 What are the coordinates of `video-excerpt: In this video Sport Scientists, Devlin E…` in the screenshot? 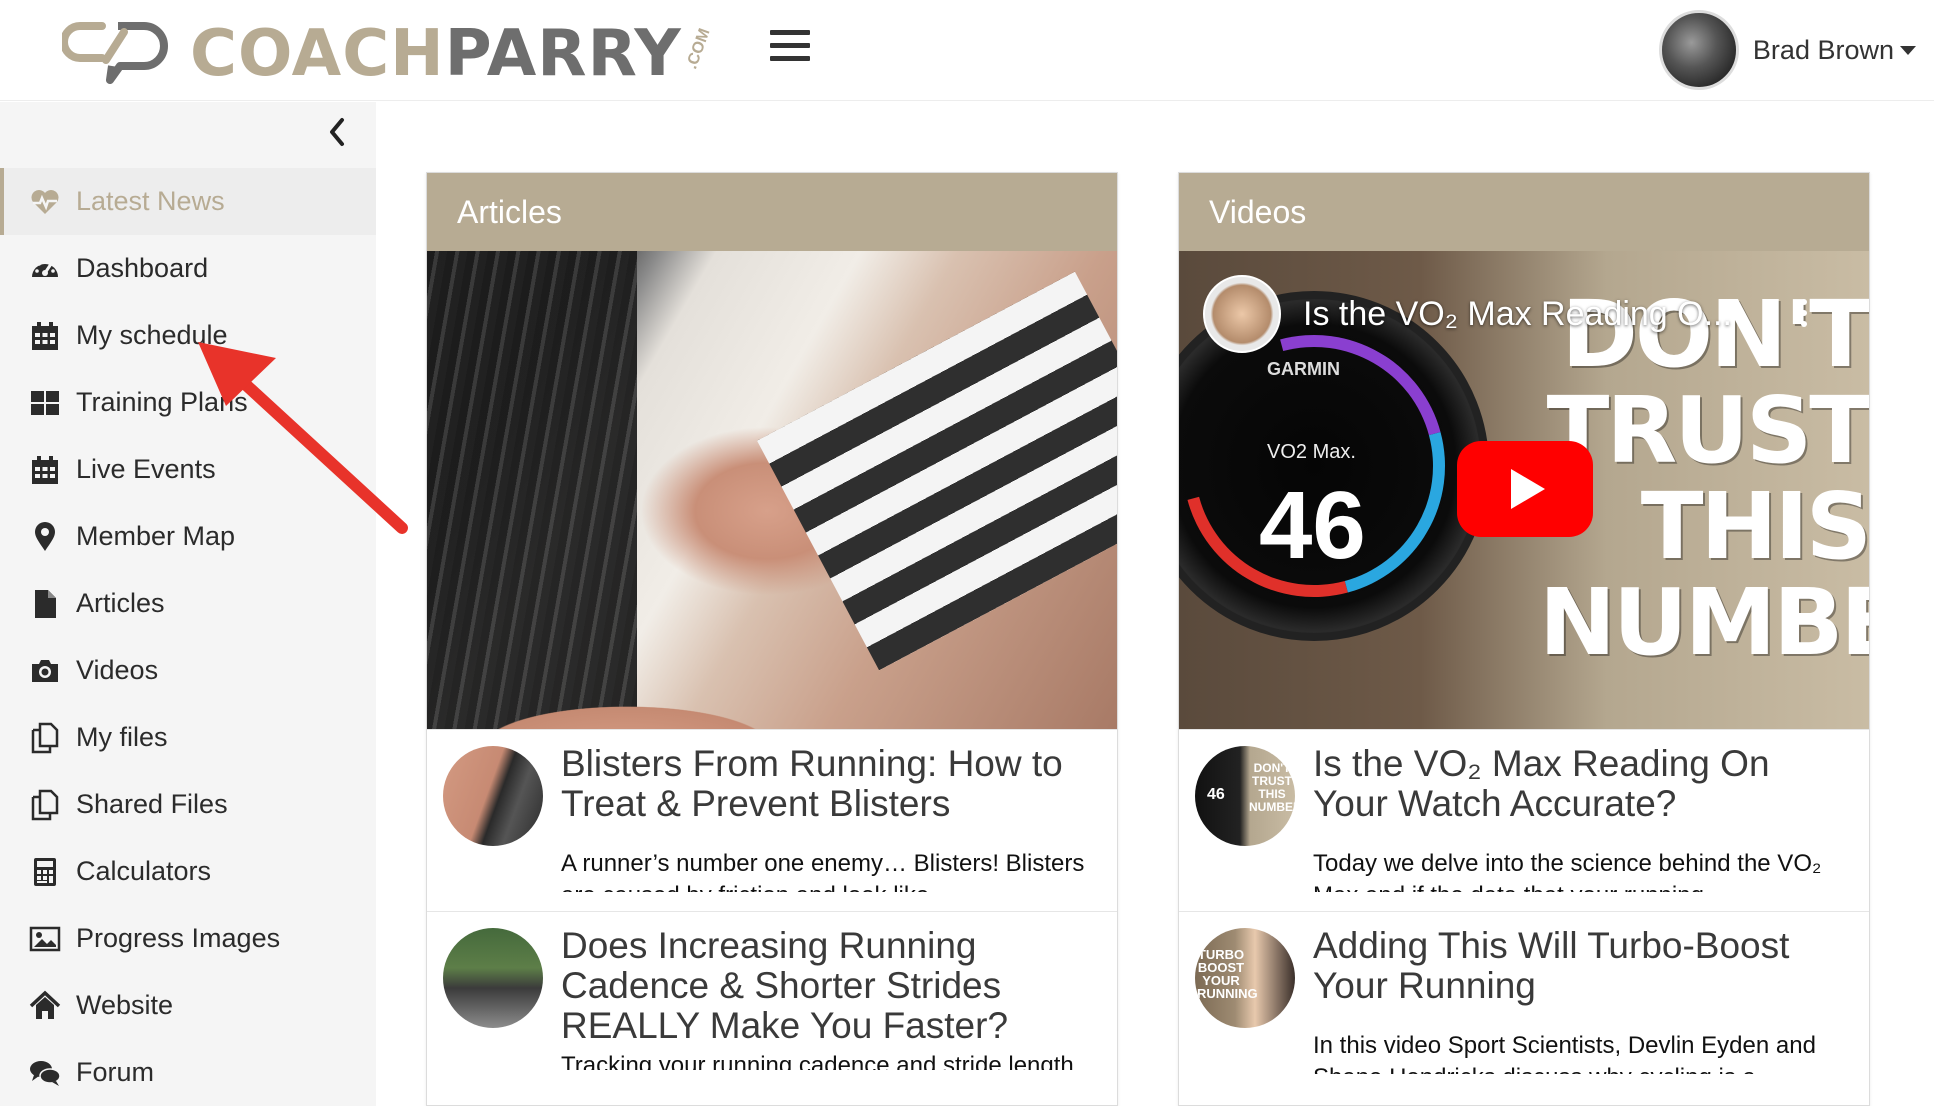 It's located at (1564, 1053).